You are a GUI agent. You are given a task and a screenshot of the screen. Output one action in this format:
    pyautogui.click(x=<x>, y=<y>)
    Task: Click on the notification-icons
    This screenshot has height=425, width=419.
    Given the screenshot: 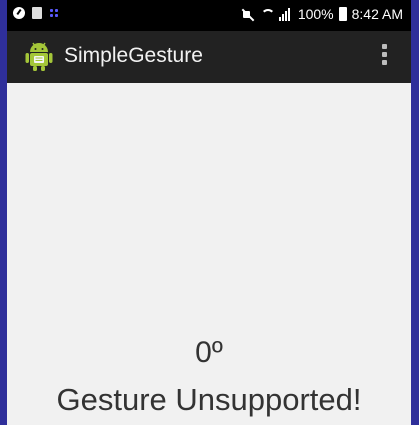 What is the action you would take?
    pyautogui.click(x=36, y=13)
    